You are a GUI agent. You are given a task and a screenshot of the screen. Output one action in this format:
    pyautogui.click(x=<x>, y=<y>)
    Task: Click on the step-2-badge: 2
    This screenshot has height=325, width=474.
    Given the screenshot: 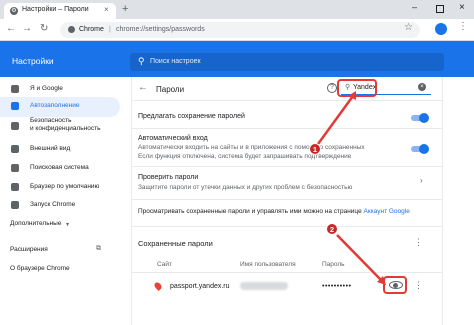 What is the action you would take?
    pyautogui.click(x=332, y=229)
    